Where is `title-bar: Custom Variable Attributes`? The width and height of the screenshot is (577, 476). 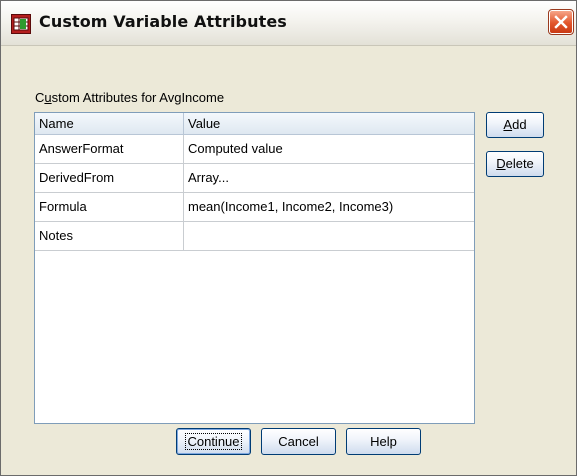 title-bar: Custom Variable Attributes is located at coordinates (288, 23).